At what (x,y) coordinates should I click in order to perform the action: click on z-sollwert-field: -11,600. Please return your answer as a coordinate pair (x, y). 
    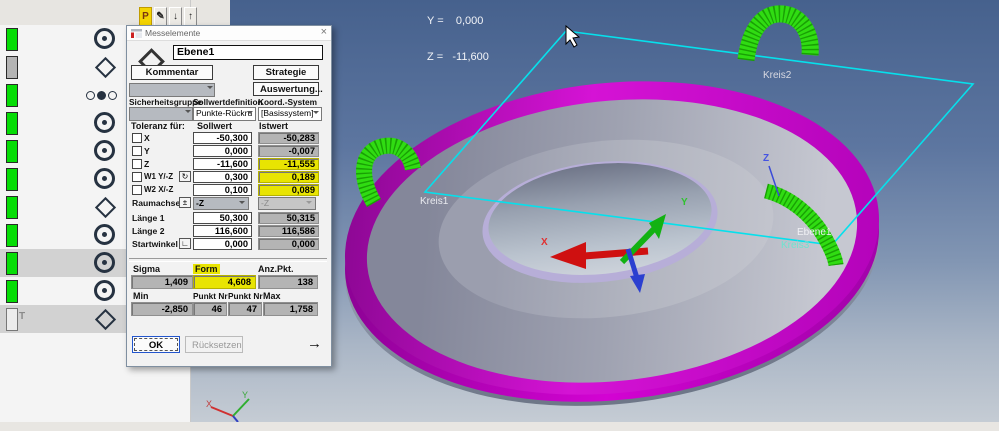
    Looking at the image, I should click on (222, 164).